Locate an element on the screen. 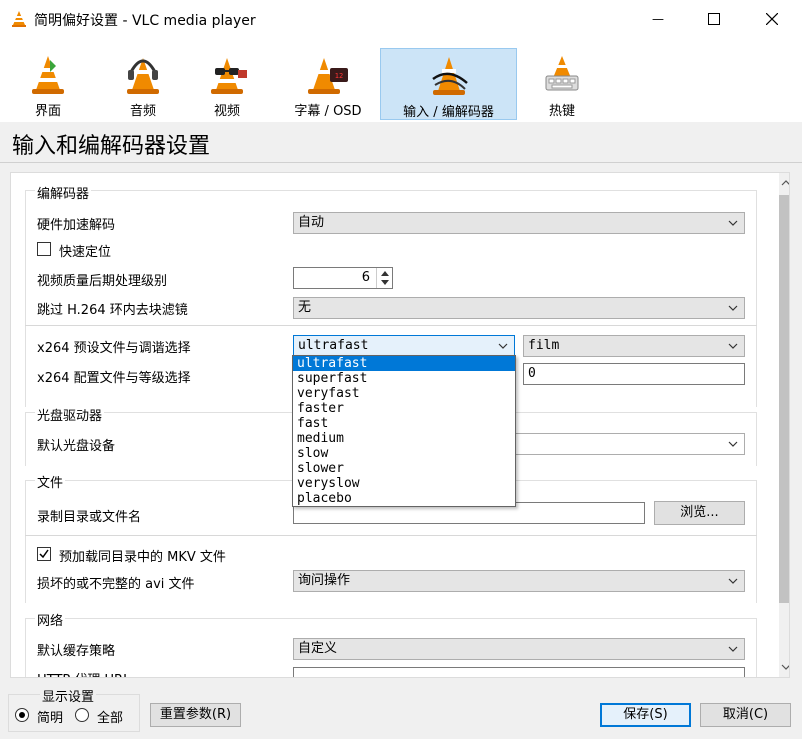 This screenshot has width=802, height=739. x264-preset-value: ultrafast is located at coordinates (333, 345).